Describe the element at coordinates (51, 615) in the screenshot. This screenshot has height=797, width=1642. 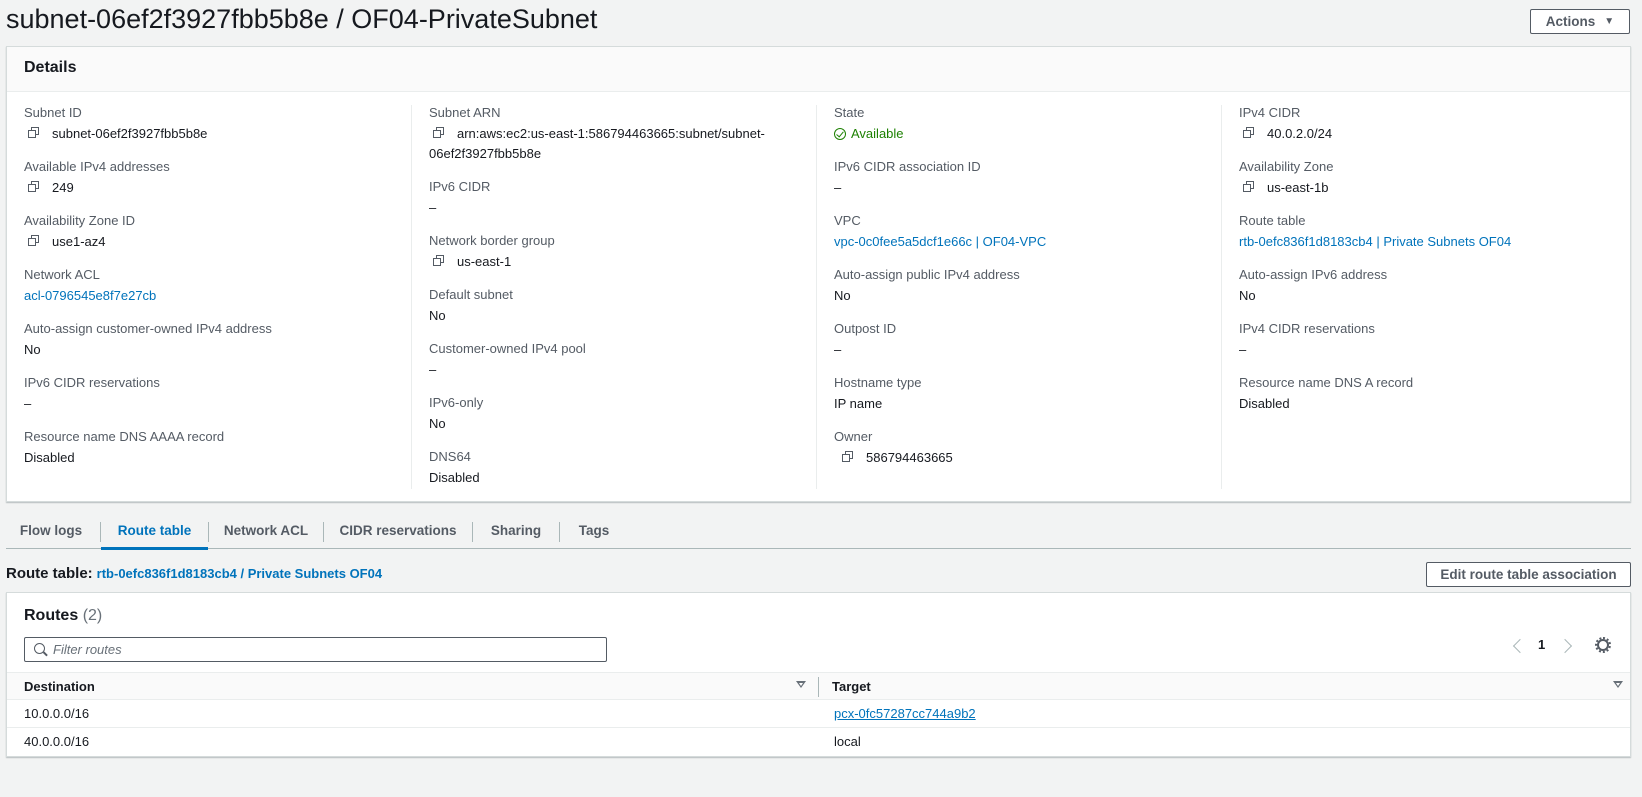
I see `routes-title-label: Routes` at that location.